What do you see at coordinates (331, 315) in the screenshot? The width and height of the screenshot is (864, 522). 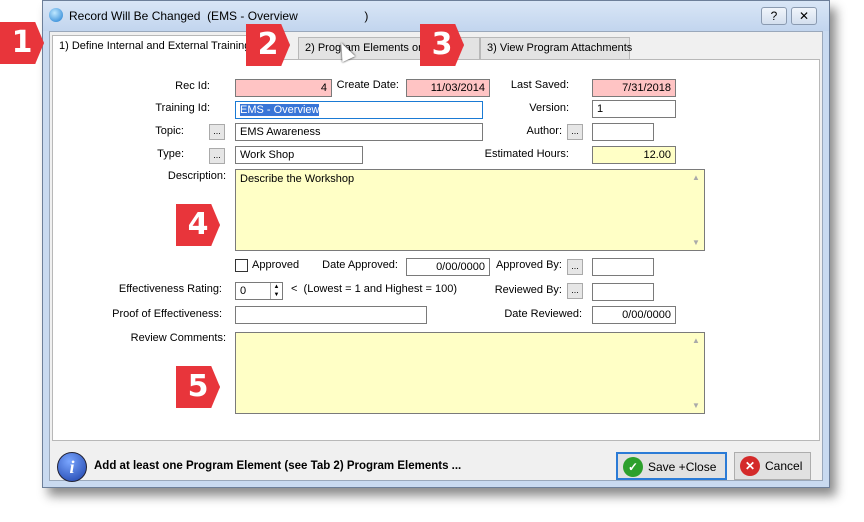 I see `proof-input` at bounding box center [331, 315].